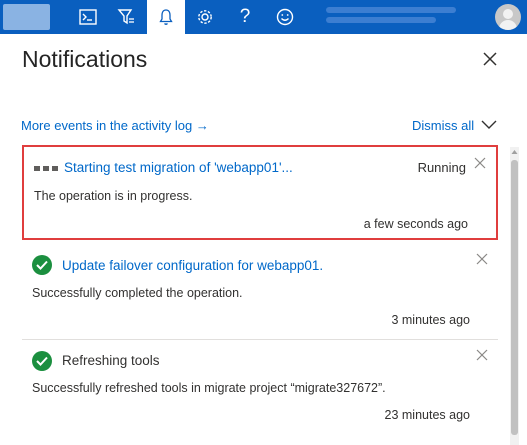  What do you see at coordinates (85, 59) in the screenshot?
I see `panel-title: Notifications` at bounding box center [85, 59].